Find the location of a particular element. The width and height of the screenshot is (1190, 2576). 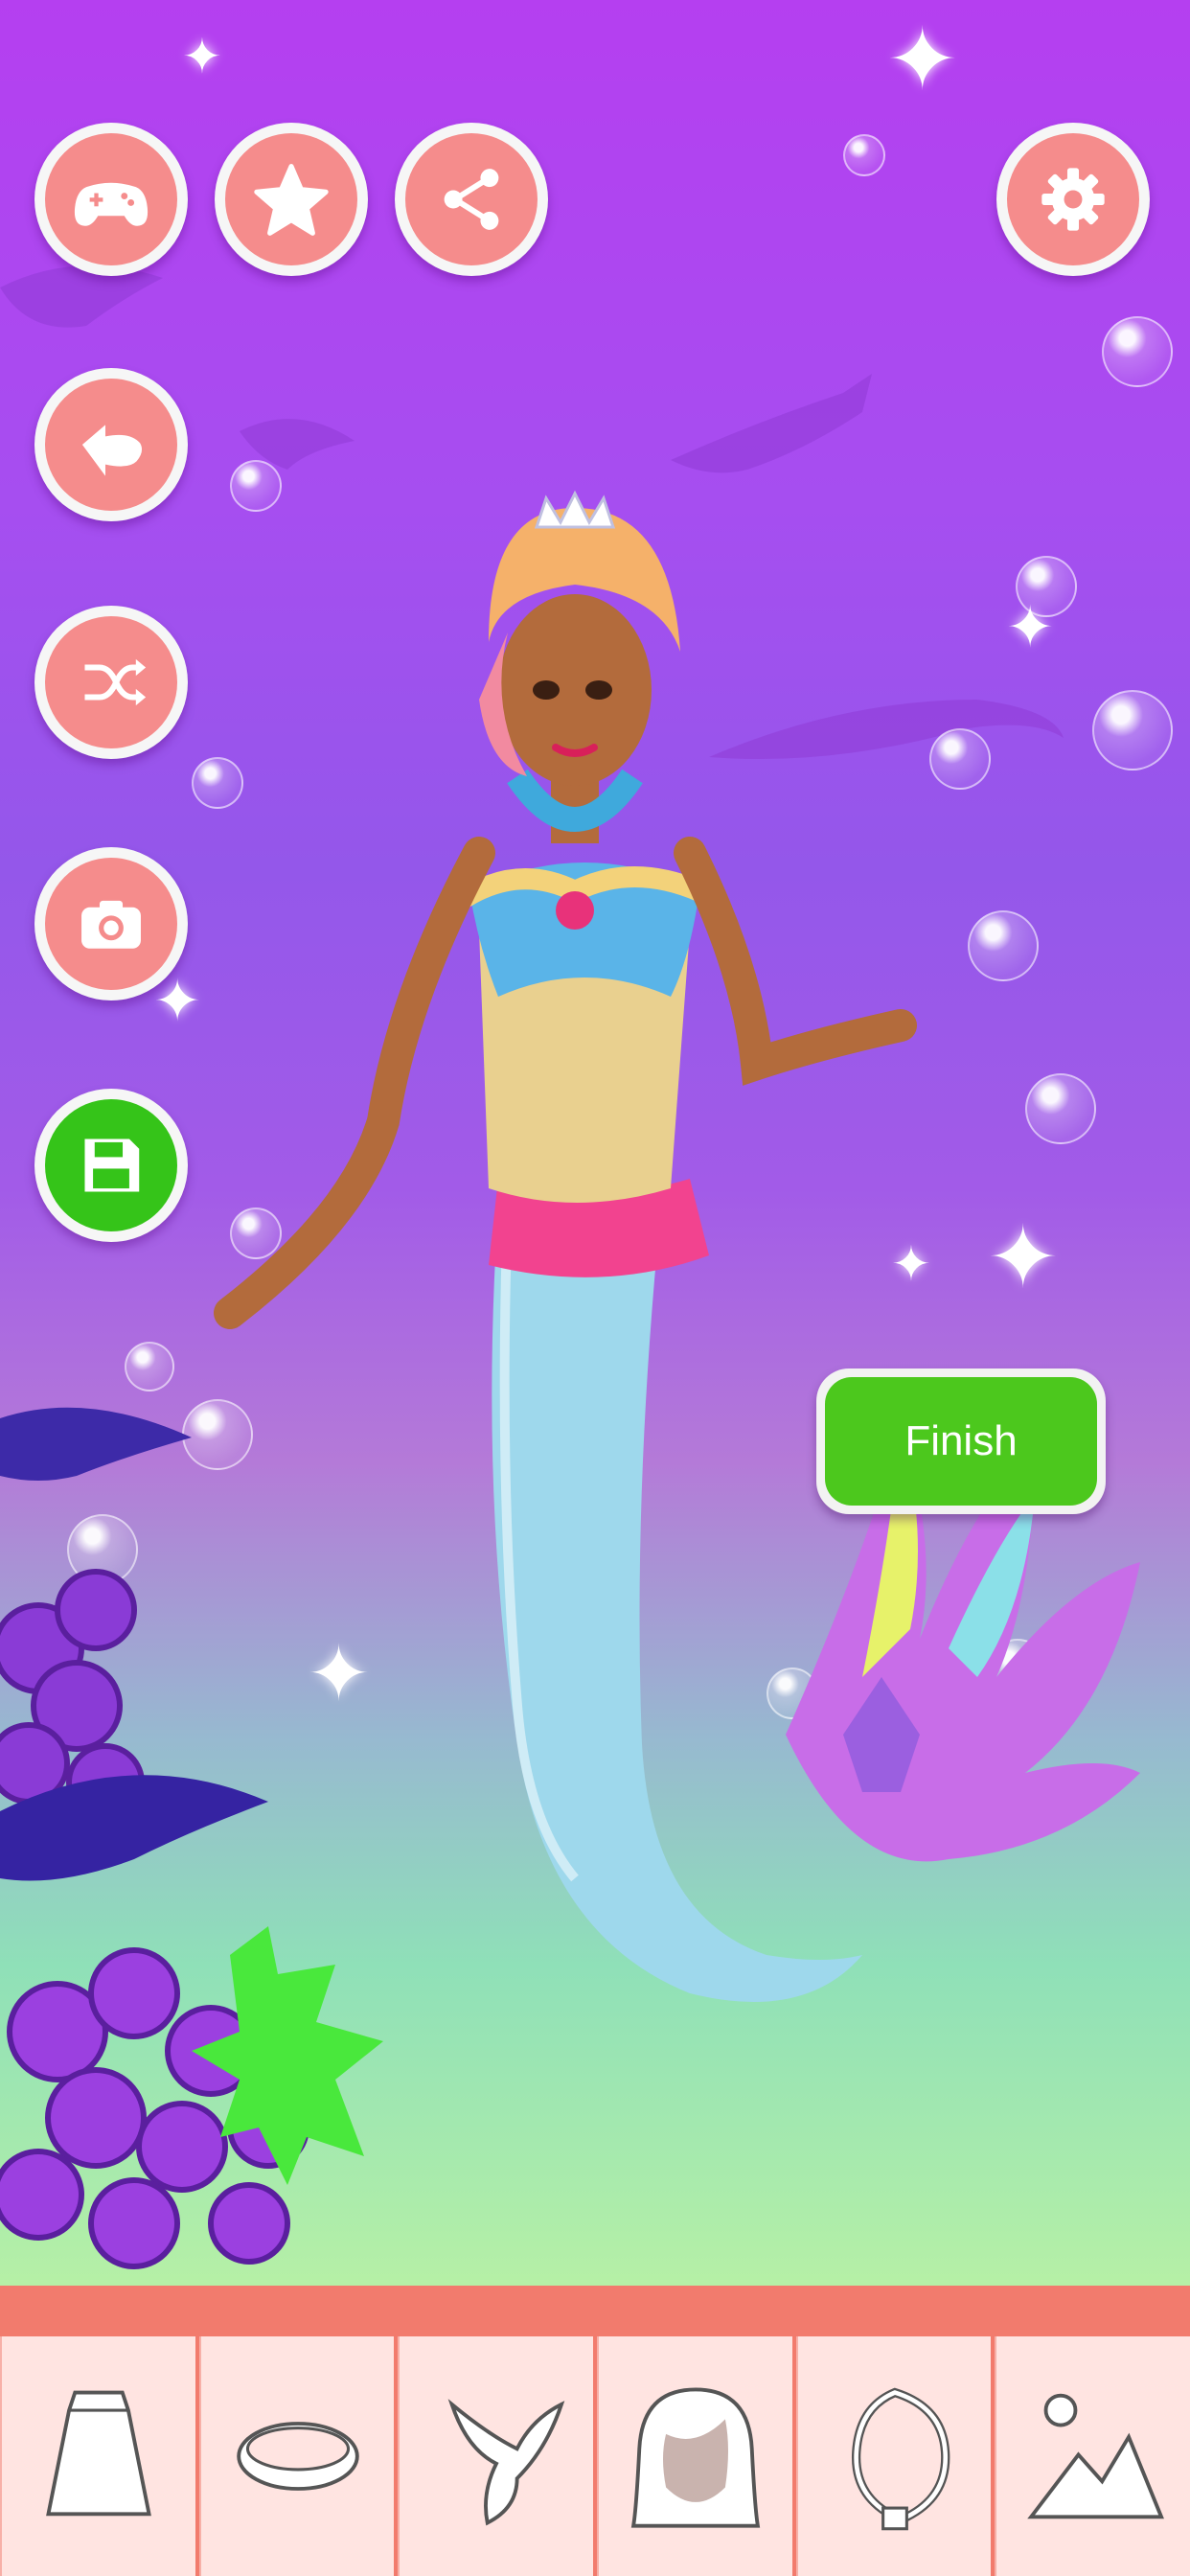

tab-hair is located at coordinates (695, 2456).